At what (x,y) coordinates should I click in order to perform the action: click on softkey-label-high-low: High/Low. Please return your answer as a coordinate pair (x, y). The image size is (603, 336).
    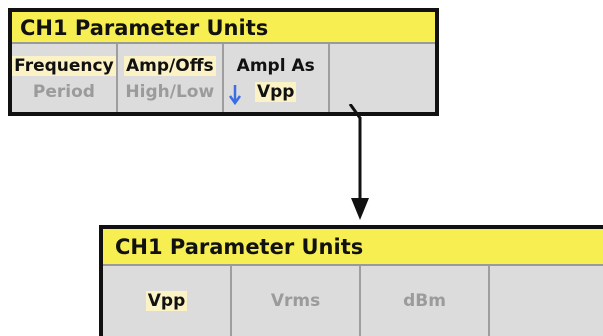
    Looking at the image, I should click on (170, 92).